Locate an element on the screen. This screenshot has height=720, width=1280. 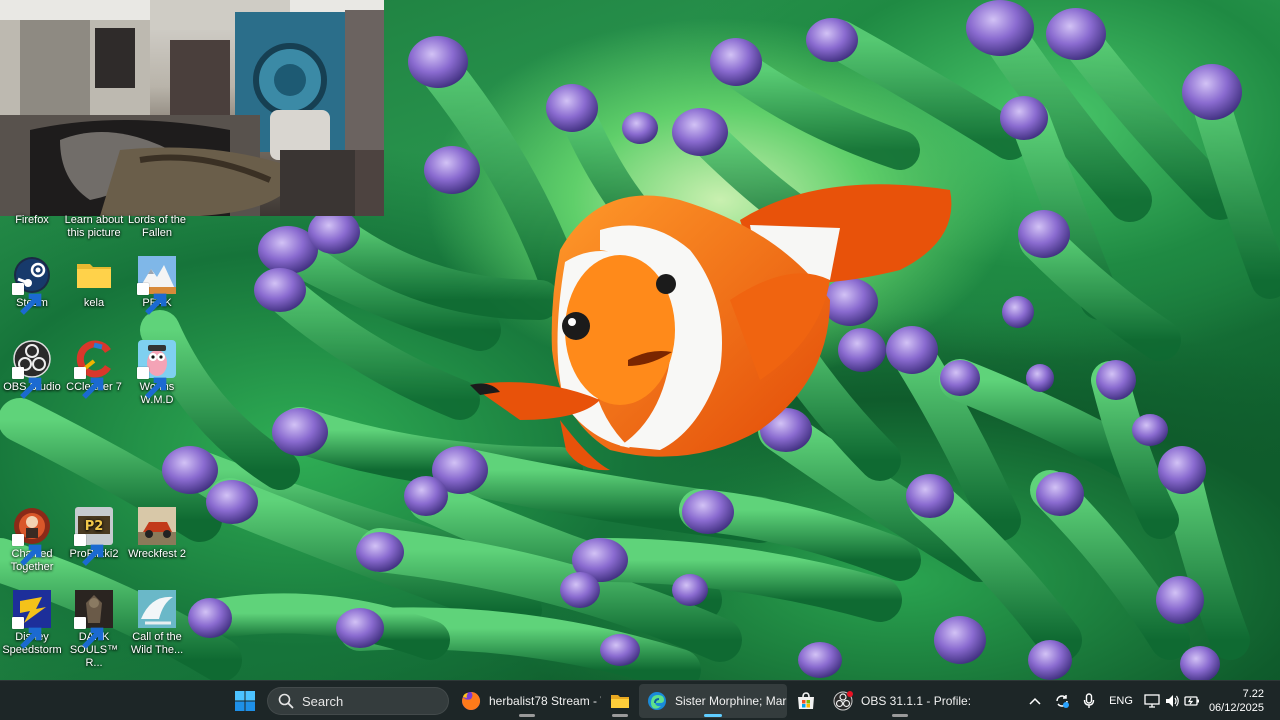
disney-speedstorm-icon is located at coordinates (32, 619).